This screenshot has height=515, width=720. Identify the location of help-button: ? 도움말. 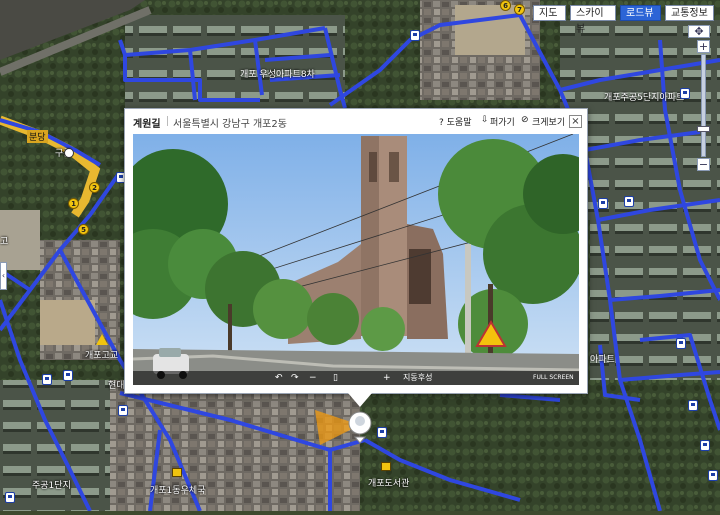
(455, 121).